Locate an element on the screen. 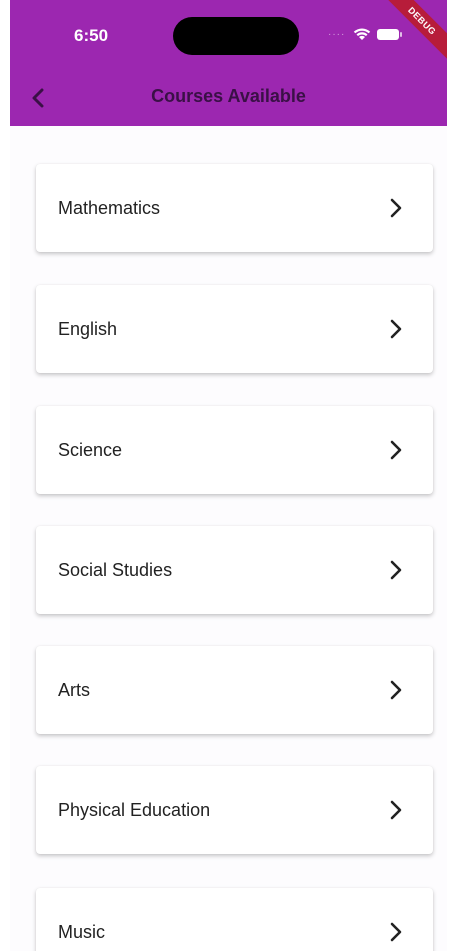 The image size is (457, 951). course-item-social-studies: Social Studies is located at coordinates (234, 570).